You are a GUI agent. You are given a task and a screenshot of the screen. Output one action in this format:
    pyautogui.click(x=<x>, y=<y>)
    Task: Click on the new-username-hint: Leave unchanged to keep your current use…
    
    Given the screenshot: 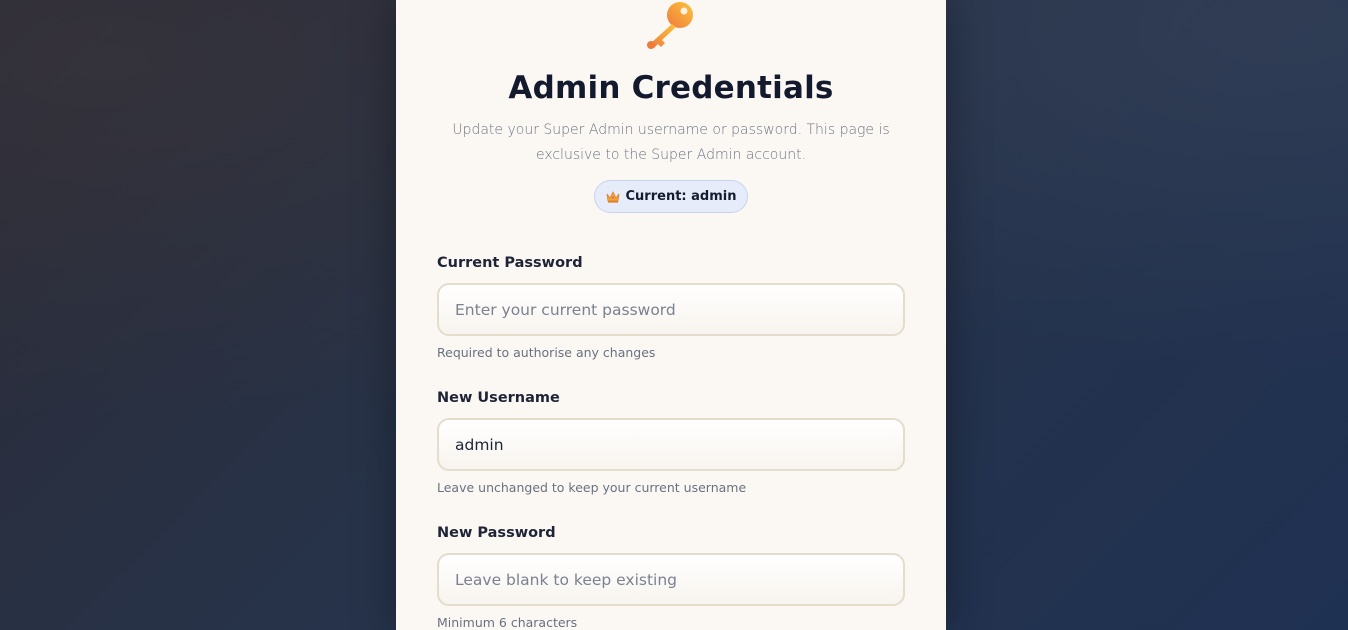 What is the action you would take?
    pyautogui.click(x=592, y=487)
    